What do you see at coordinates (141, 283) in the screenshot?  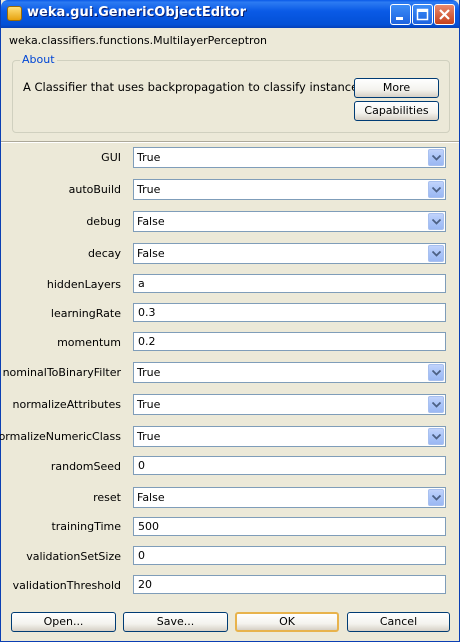 I see `hiddenlayers-value: a` at bounding box center [141, 283].